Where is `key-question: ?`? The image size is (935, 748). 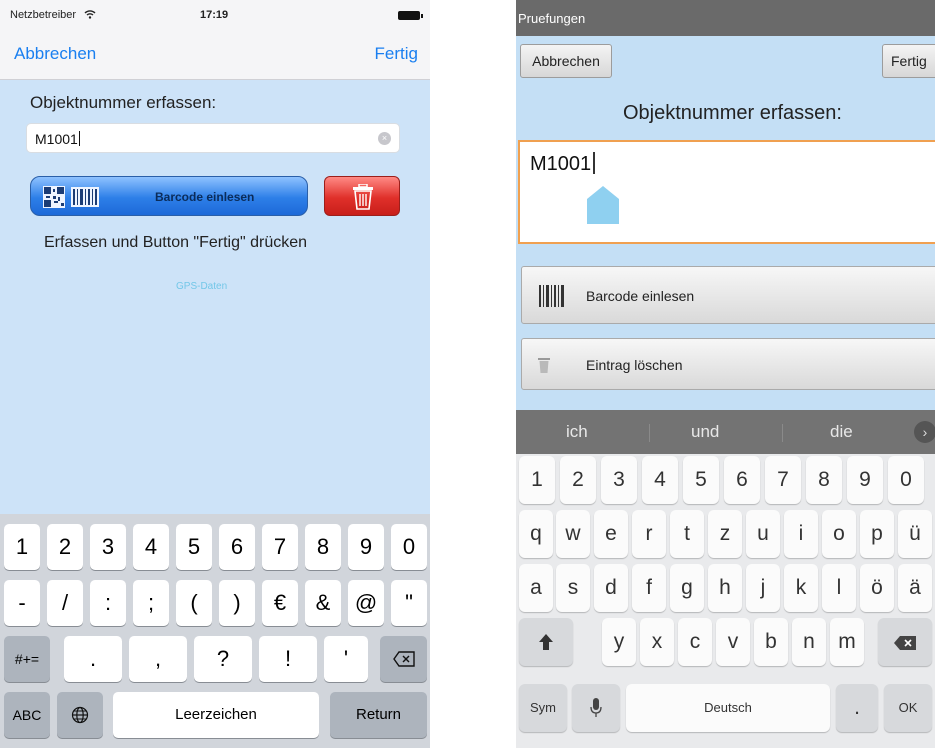 key-question: ? is located at coordinates (223, 659).